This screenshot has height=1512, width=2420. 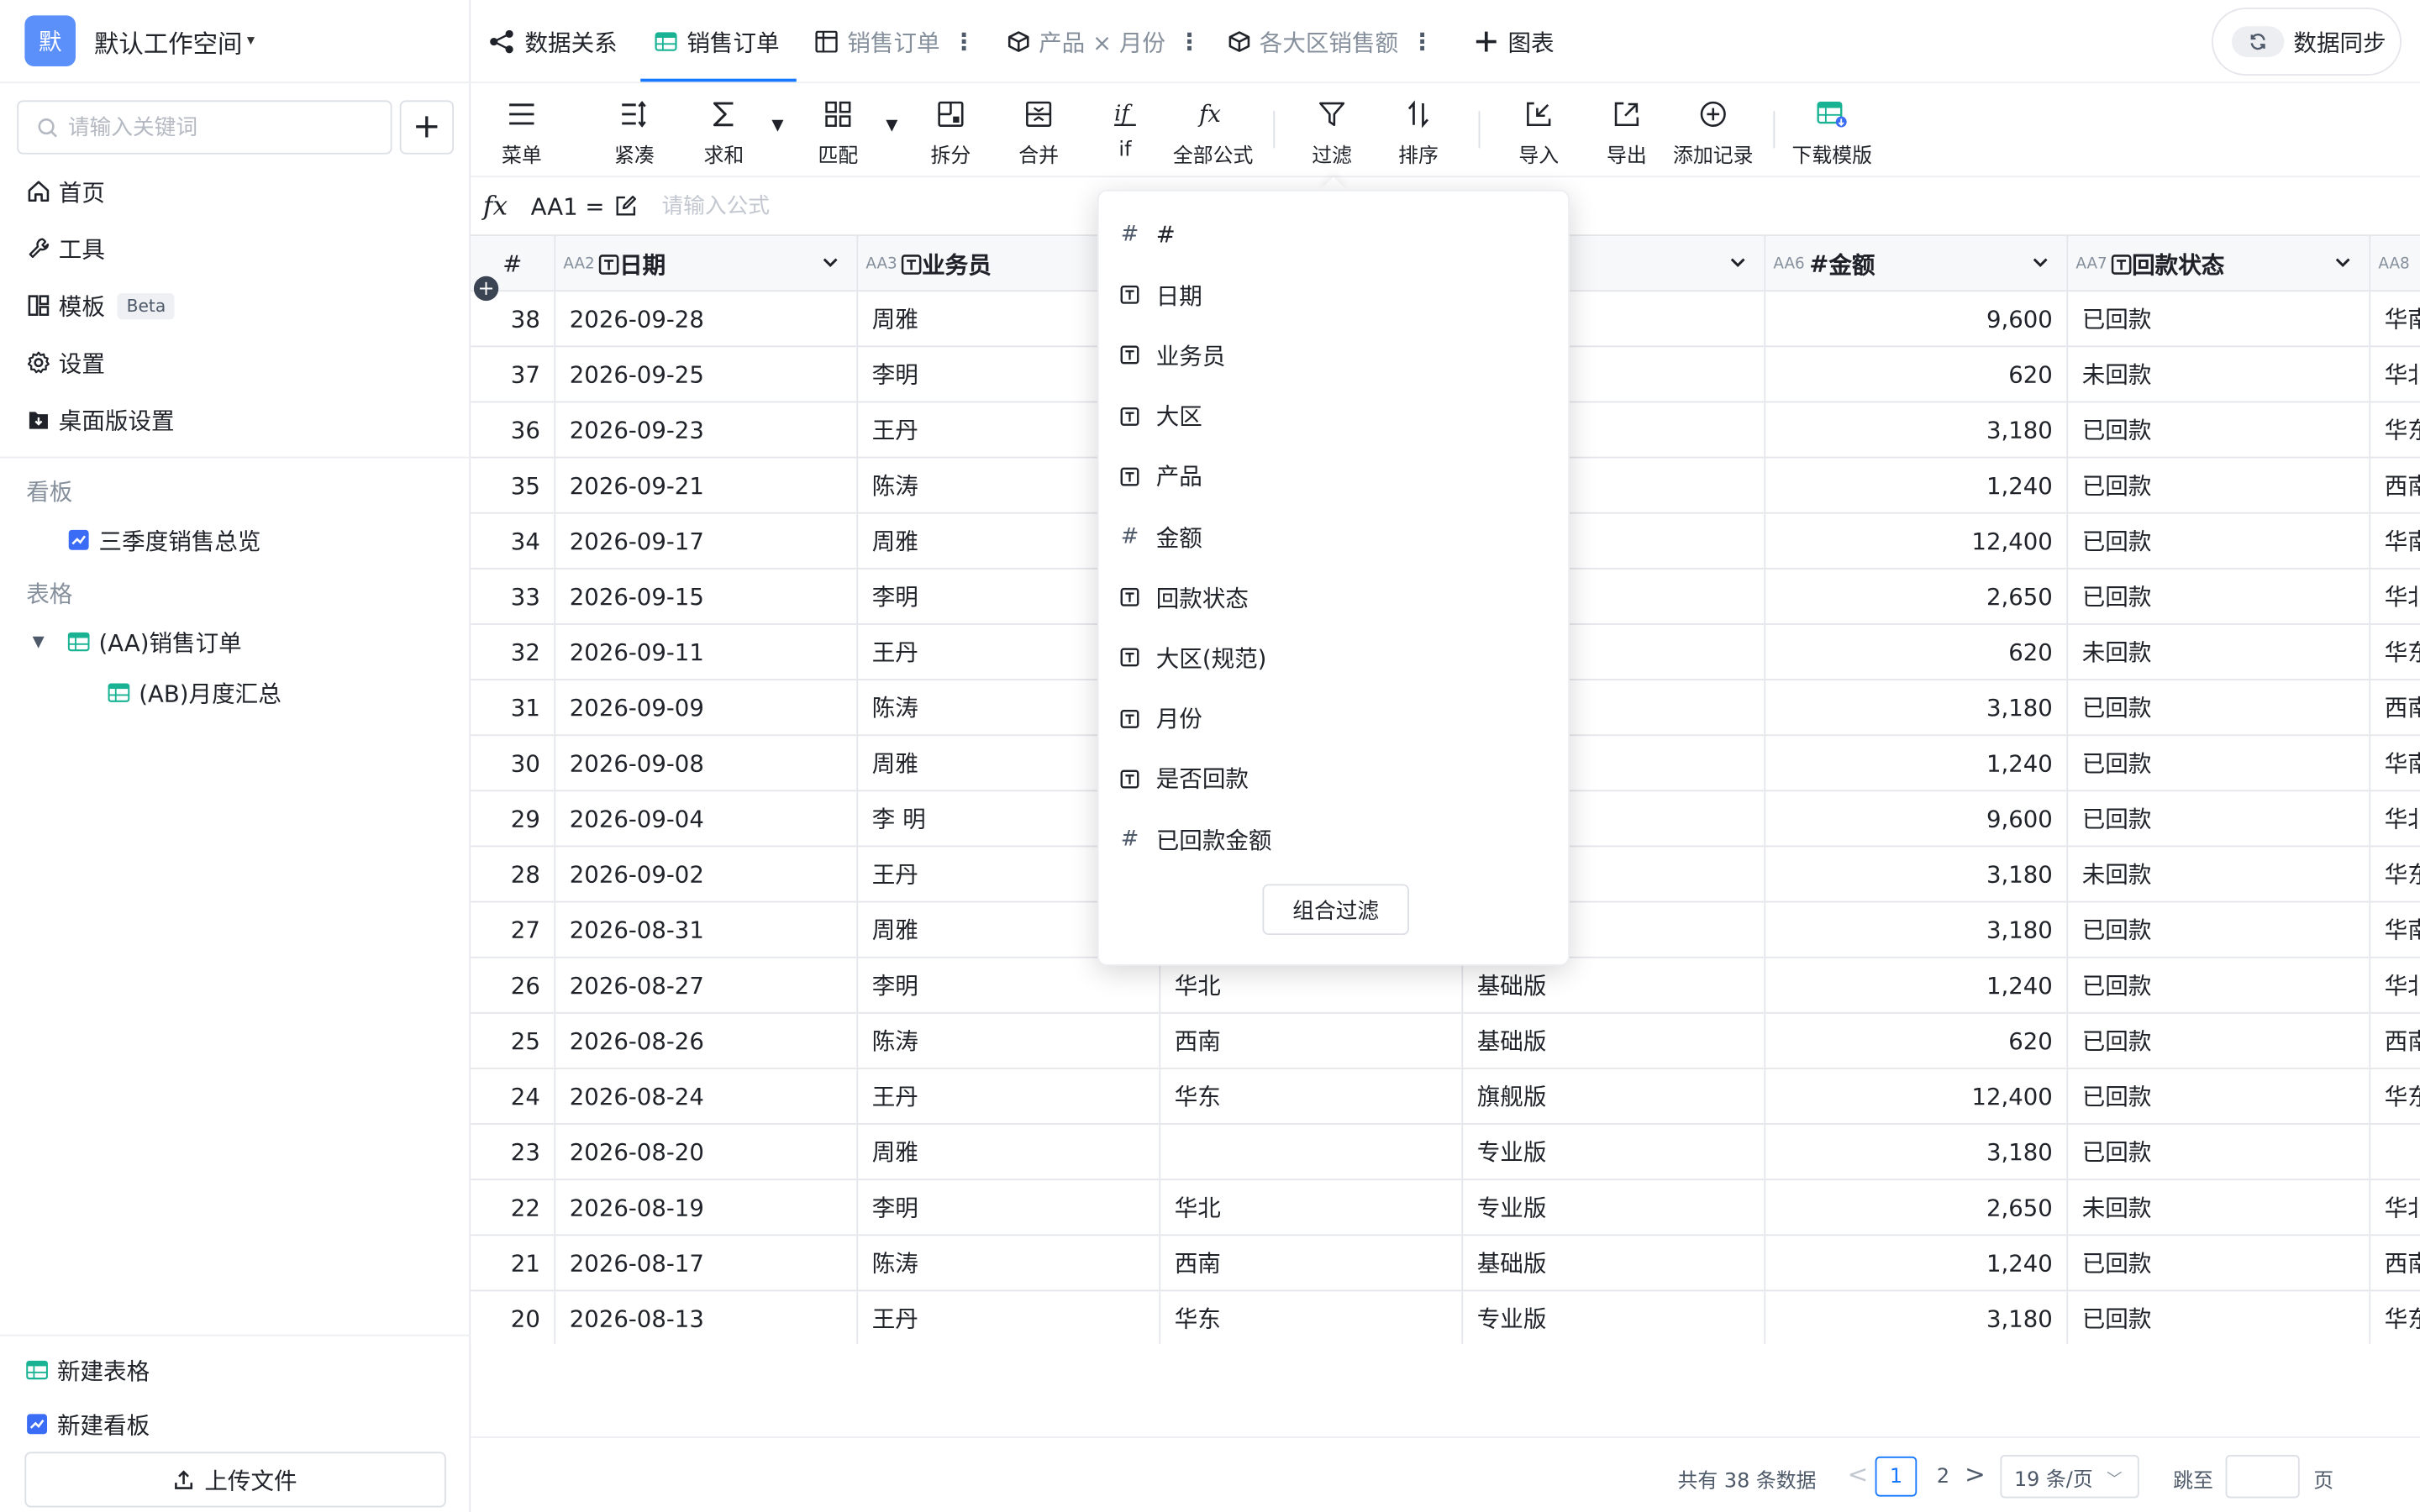 What do you see at coordinates (707, 707) in the screenshot?
I see `table-cell: 2026-09-09` at bounding box center [707, 707].